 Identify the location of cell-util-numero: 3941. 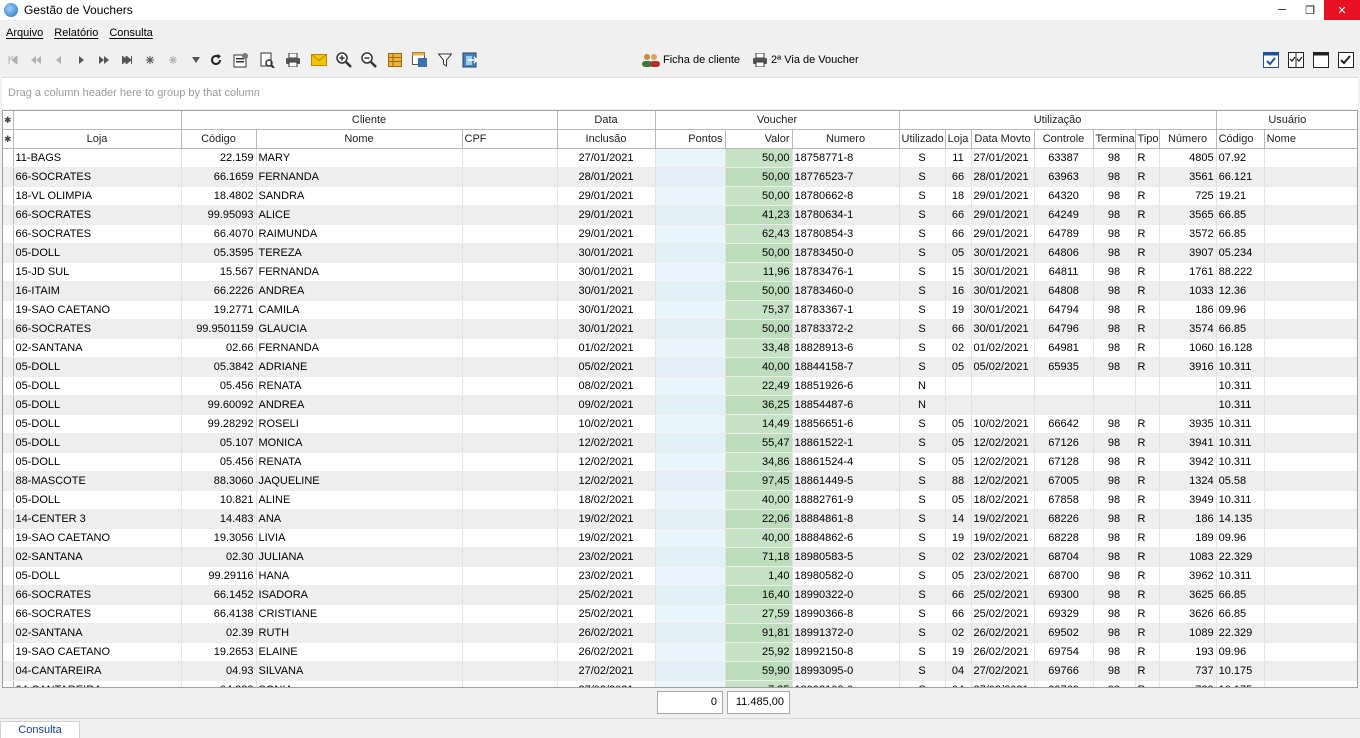
(1188, 443).